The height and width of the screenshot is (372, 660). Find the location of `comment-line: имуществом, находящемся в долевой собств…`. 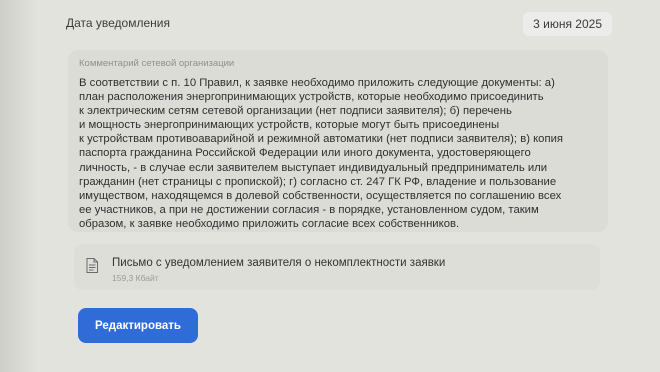

comment-line: имуществом, находящемся в долевой собств… is located at coordinates (320, 195).